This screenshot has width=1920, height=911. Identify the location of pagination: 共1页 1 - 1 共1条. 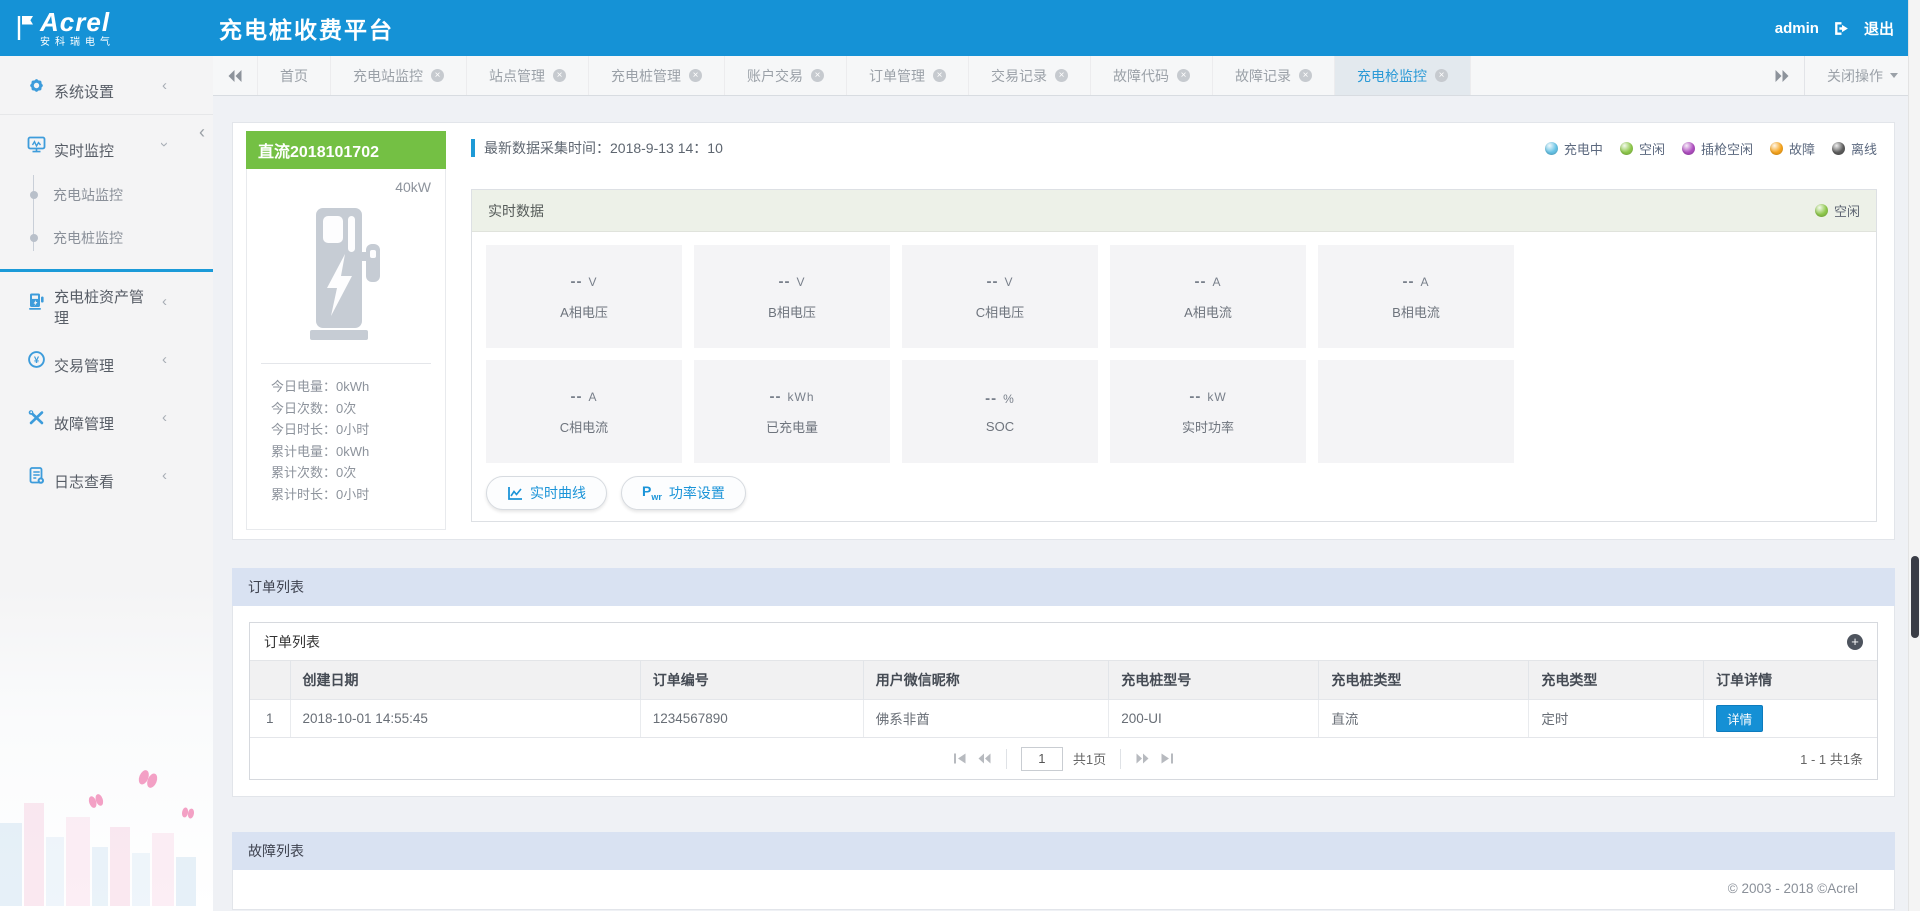
(1063, 758).